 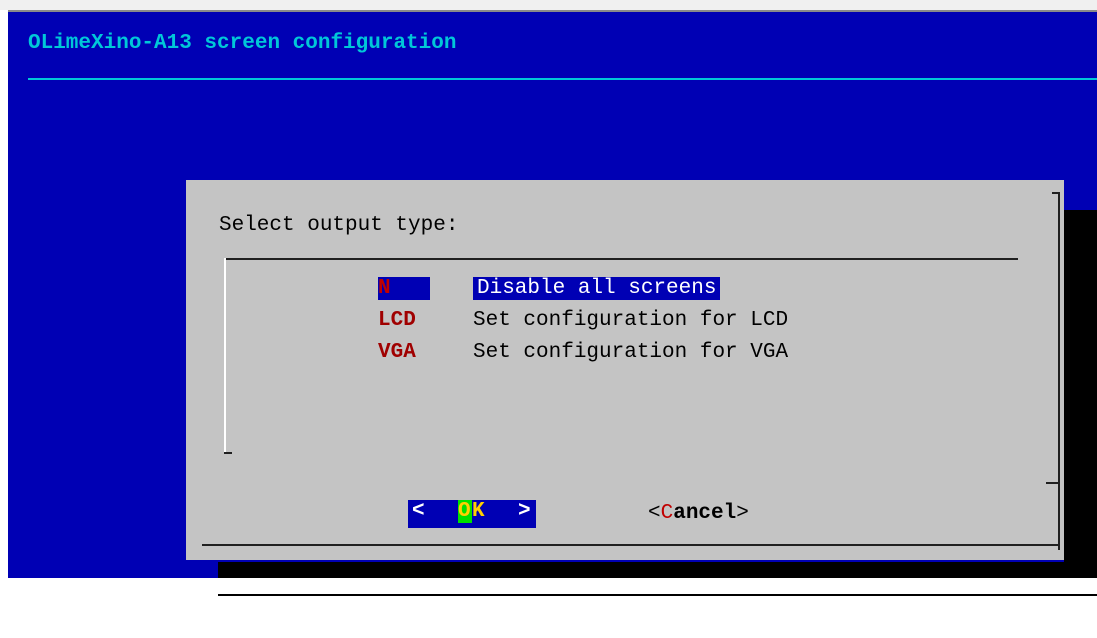 What do you see at coordinates (597, 288) in the screenshot?
I see `menu-item-description: Disable all screens` at bounding box center [597, 288].